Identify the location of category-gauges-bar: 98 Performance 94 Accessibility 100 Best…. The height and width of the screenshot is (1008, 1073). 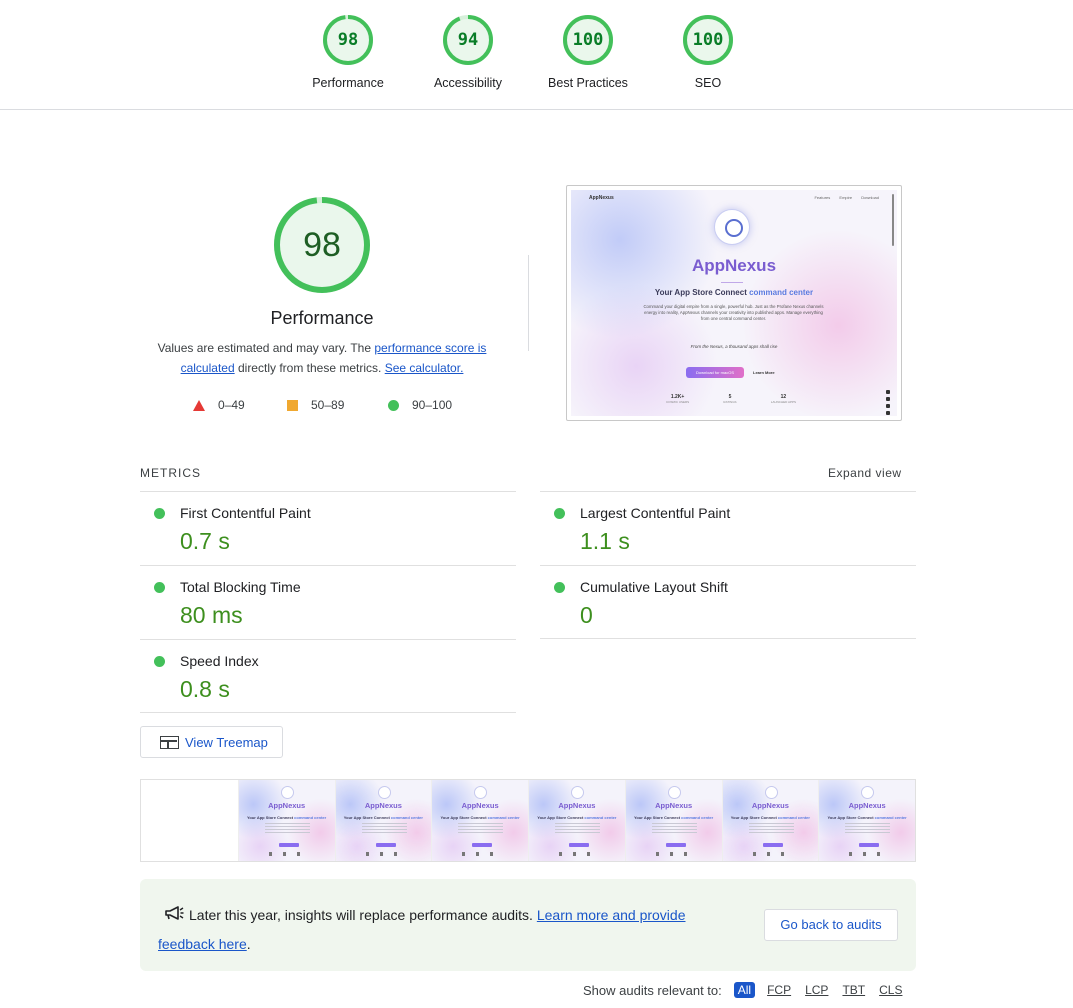
(536, 55).